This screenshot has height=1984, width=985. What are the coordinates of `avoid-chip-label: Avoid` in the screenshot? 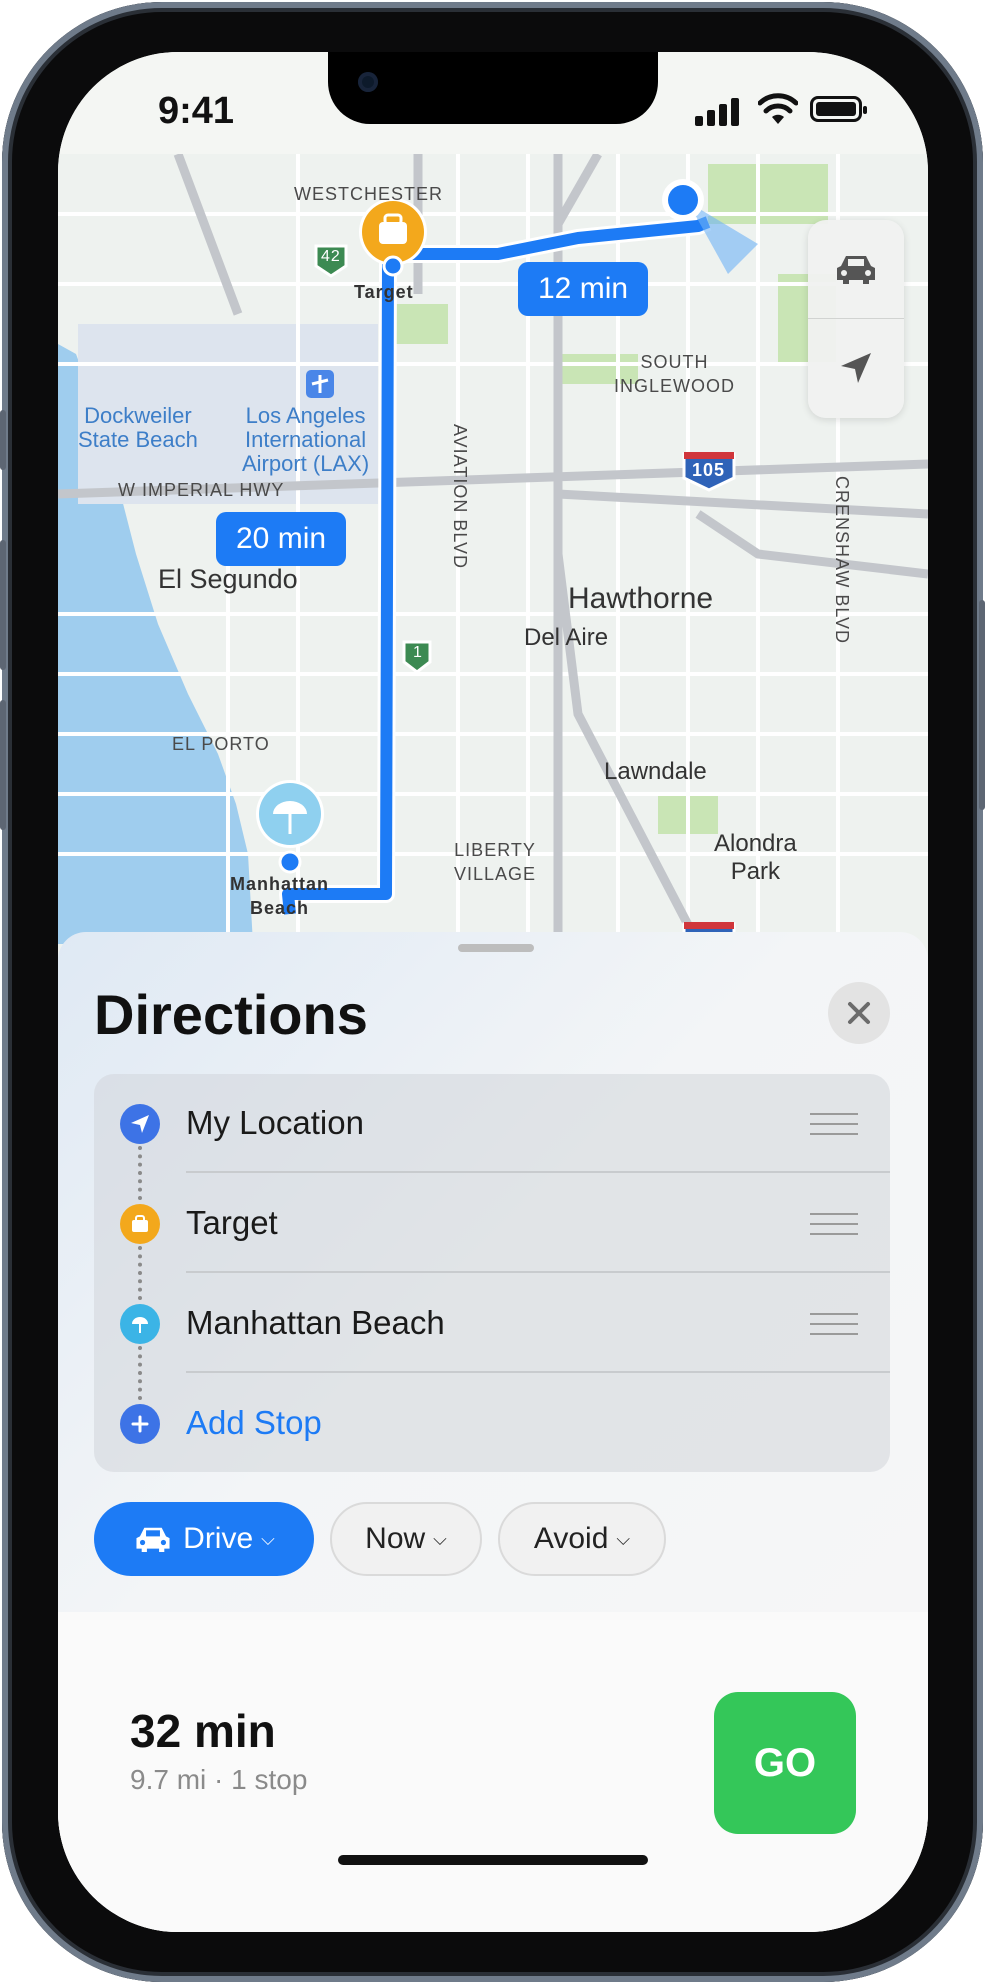 It's located at (571, 1538).